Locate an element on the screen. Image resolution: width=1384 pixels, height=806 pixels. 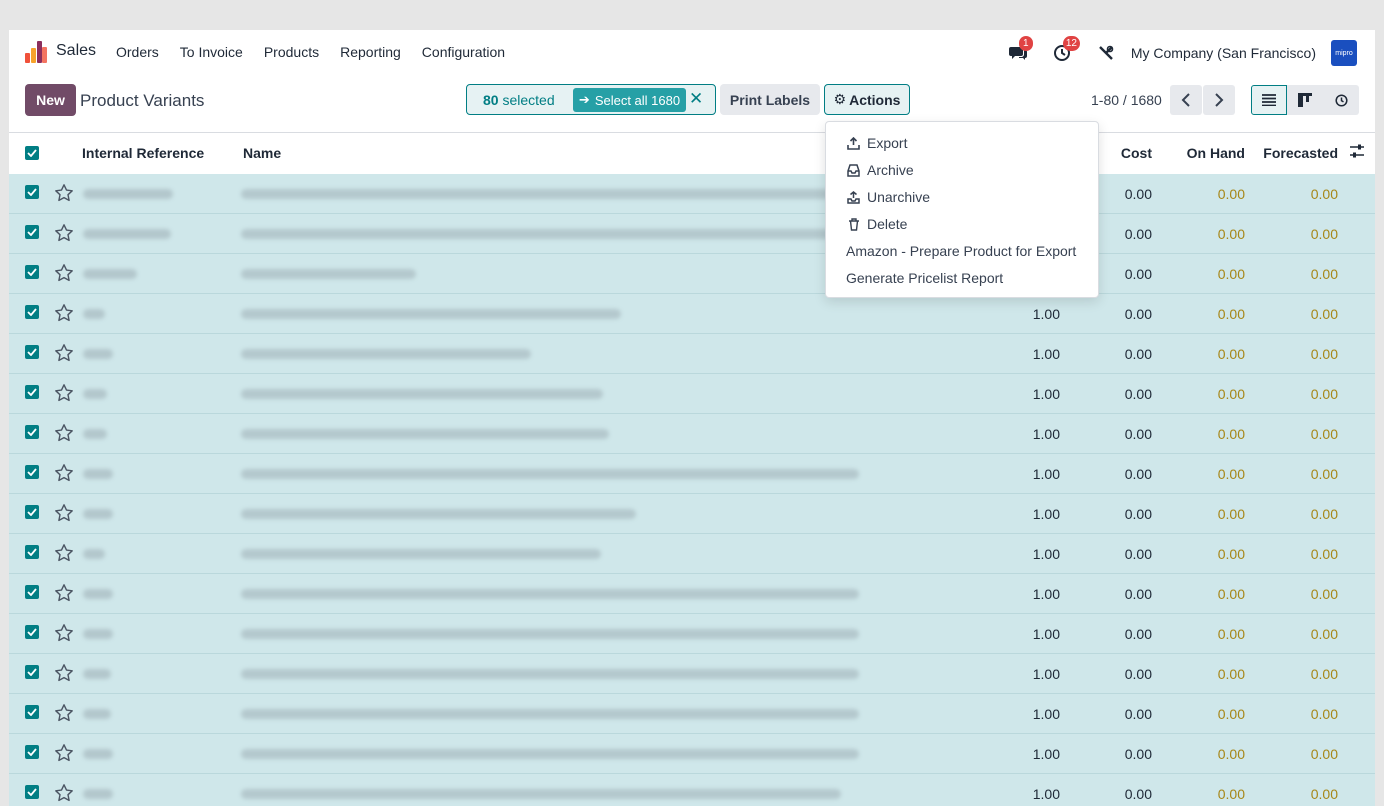
optional-columns-toggle is located at coordinates (1357, 152).